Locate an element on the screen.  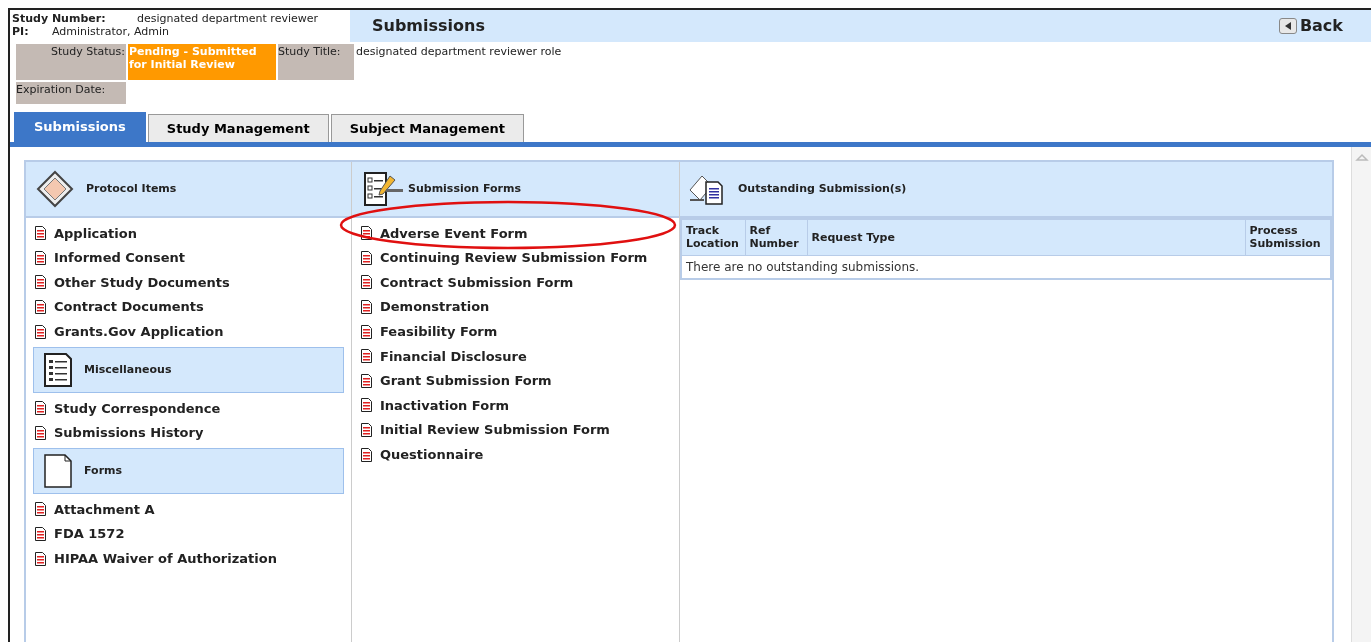
form-link: Submissions History is located at coordinates (129, 433).